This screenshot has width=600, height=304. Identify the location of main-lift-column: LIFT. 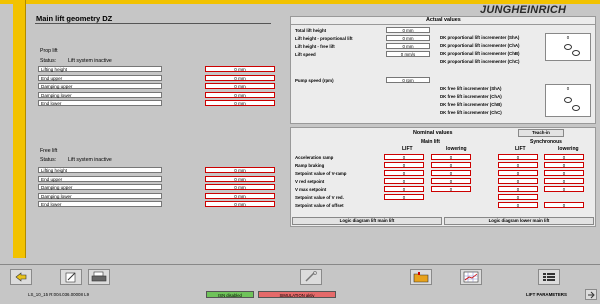
(407, 149).